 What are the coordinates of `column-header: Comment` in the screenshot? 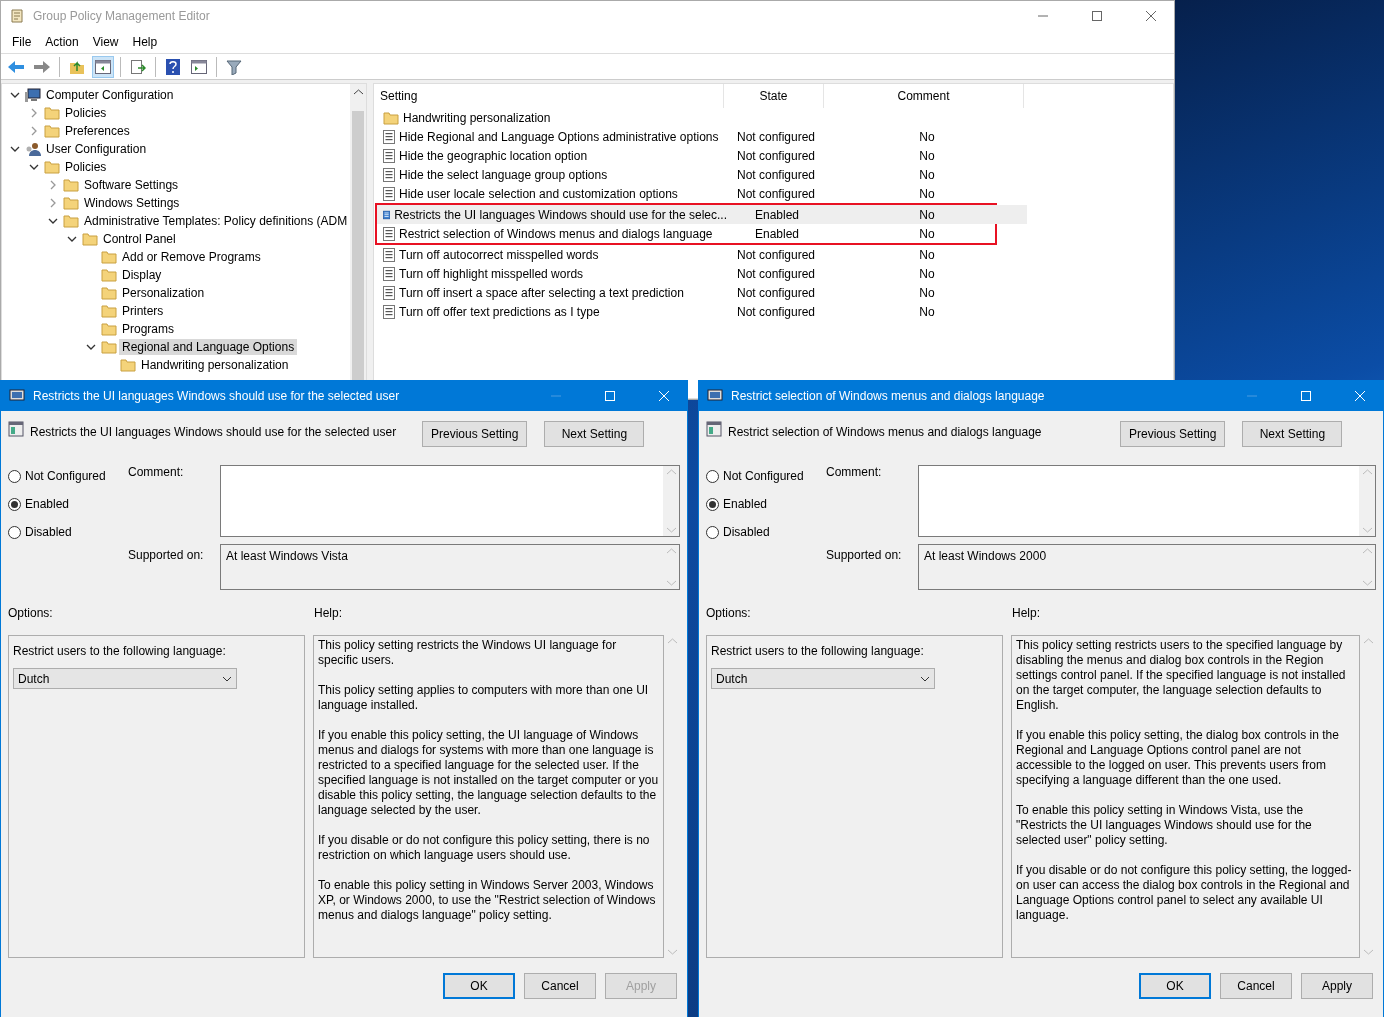 It's located at (924, 96).